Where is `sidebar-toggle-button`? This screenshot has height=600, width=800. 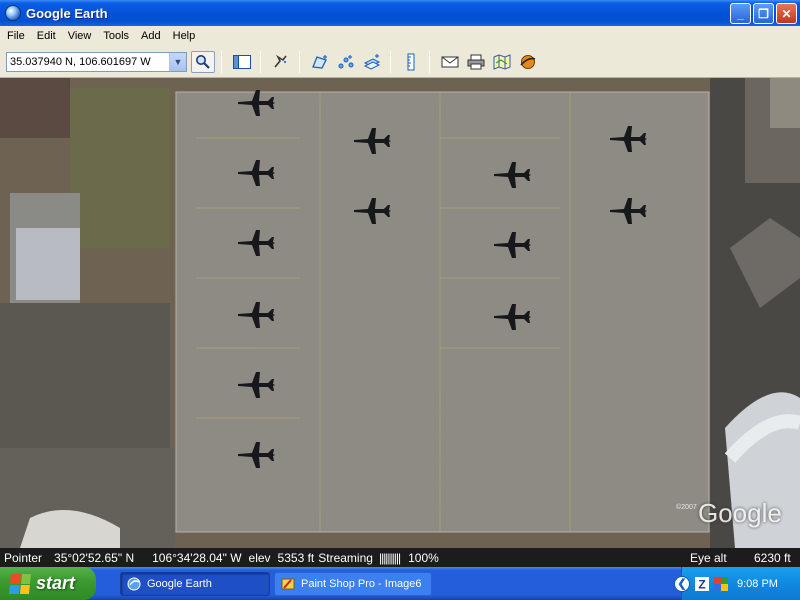 sidebar-toggle-button is located at coordinates (242, 62).